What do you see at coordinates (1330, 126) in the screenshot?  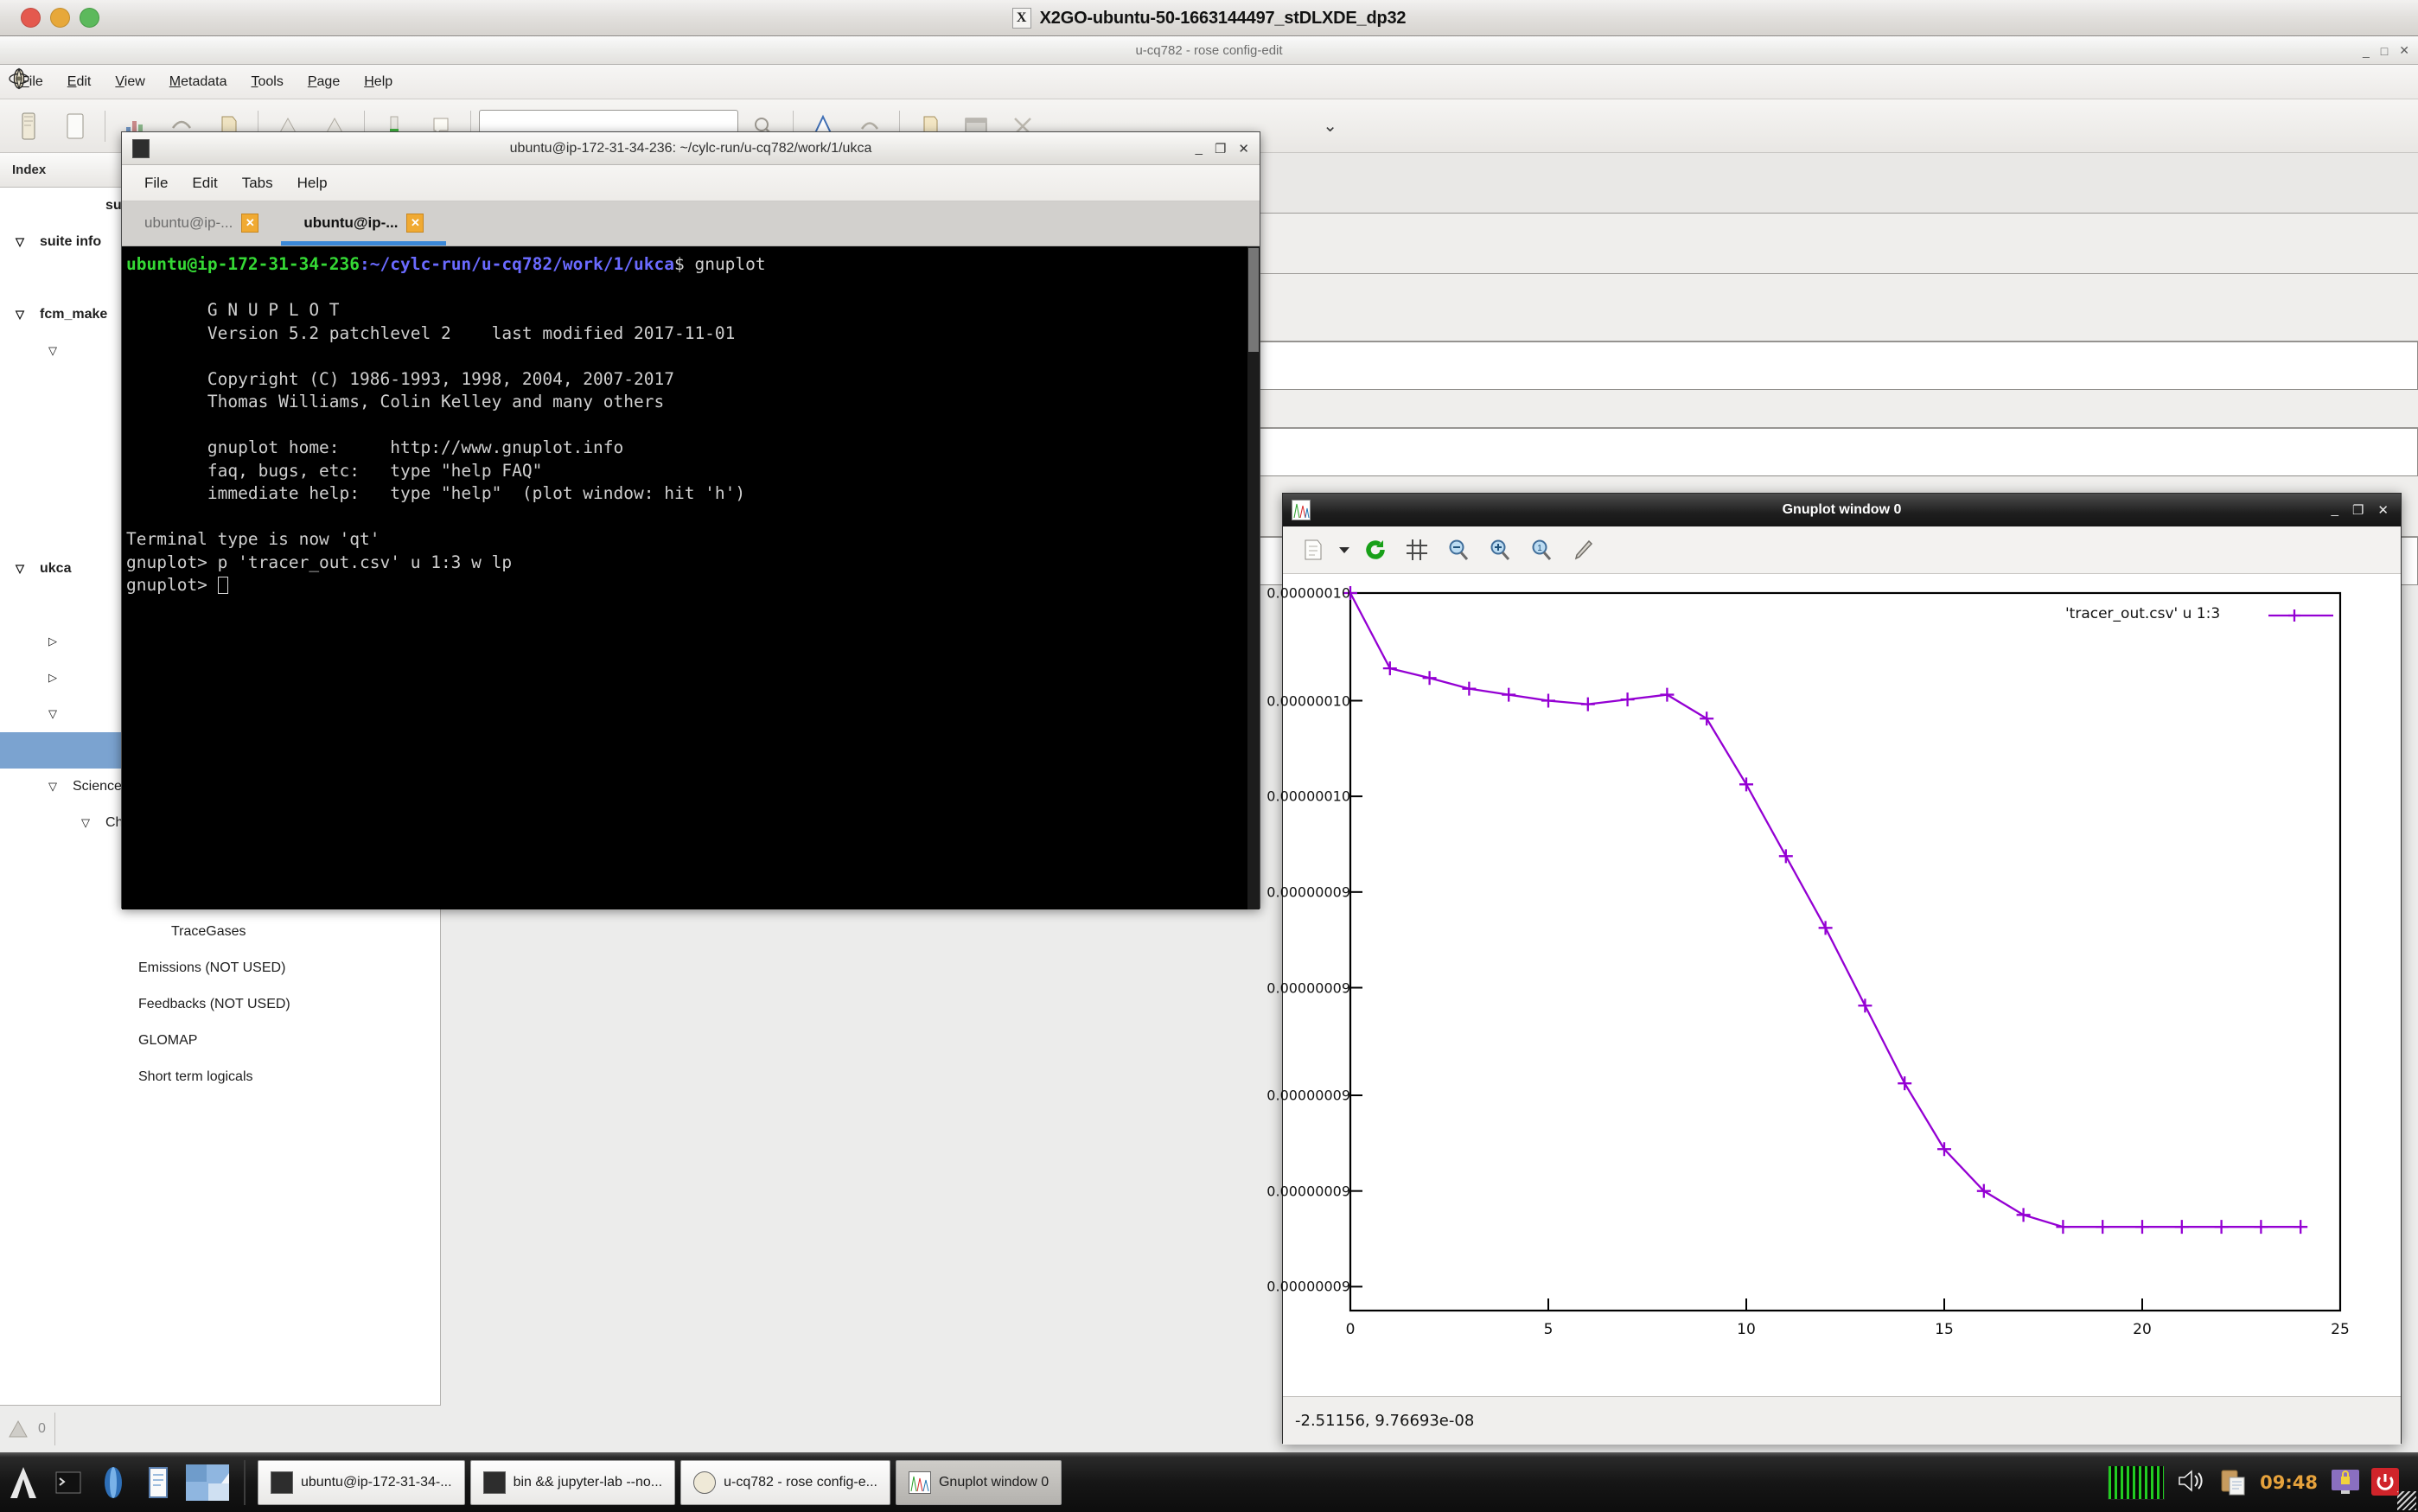 I see `chevron-down-icon: ⌄` at bounding box center [1330, 126].